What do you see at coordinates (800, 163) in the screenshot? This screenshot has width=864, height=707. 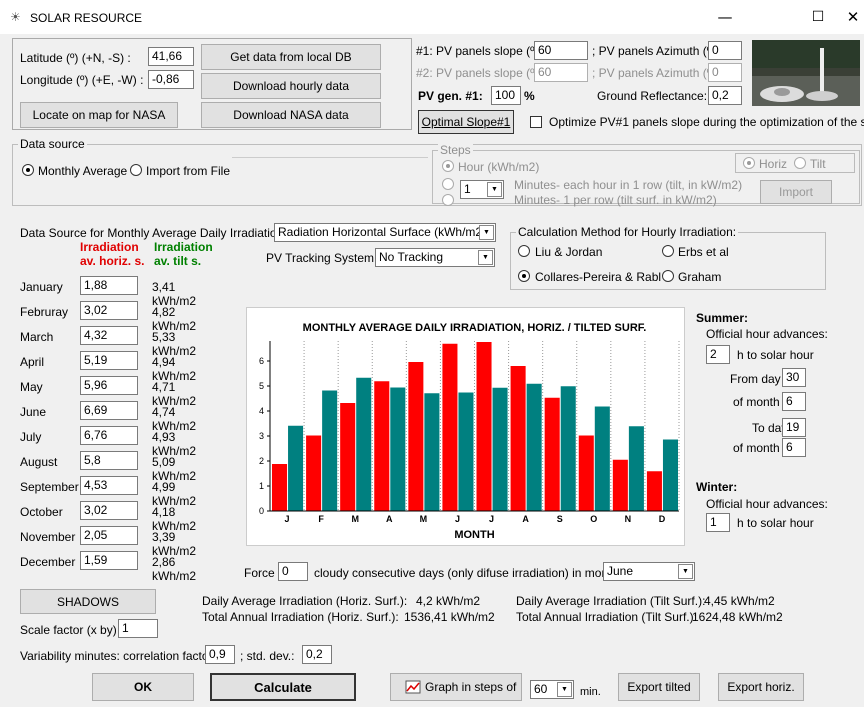 I see `tilt-radio` at bounding box center [800, 163].